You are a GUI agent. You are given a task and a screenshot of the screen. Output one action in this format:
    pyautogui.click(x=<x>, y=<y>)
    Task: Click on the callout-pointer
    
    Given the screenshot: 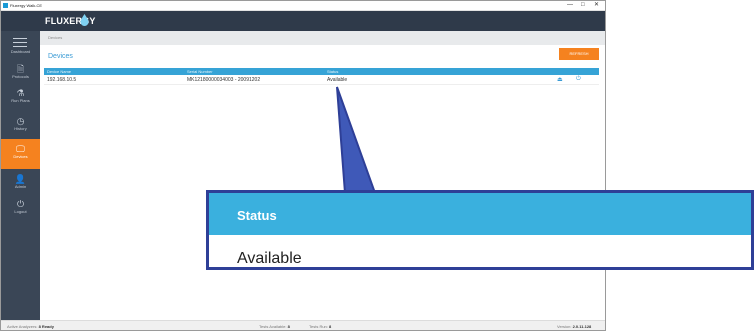 What is the action you would take?
    pyautogui.click(x=356, y=140)
    